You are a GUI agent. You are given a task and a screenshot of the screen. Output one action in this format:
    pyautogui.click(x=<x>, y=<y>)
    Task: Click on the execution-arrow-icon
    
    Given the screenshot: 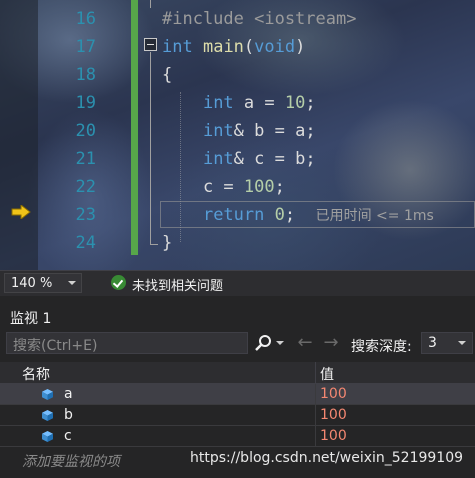 What is the action you would take?
    pyautogui.click(x=21, y=212)
    